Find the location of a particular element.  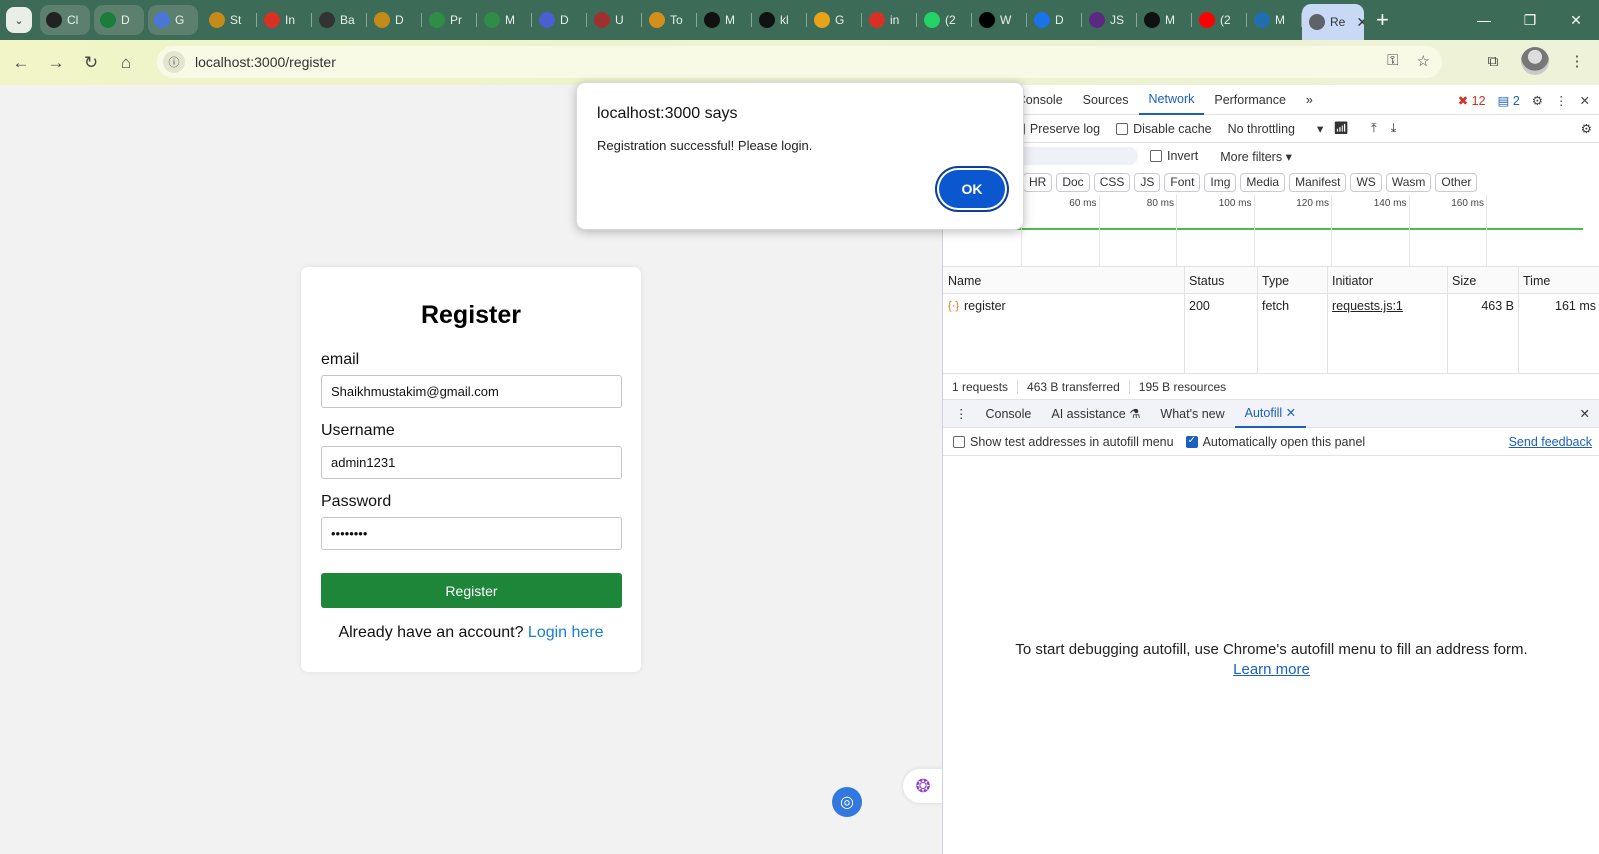

column-header: Initiator is located at coordinates (1350, 281).